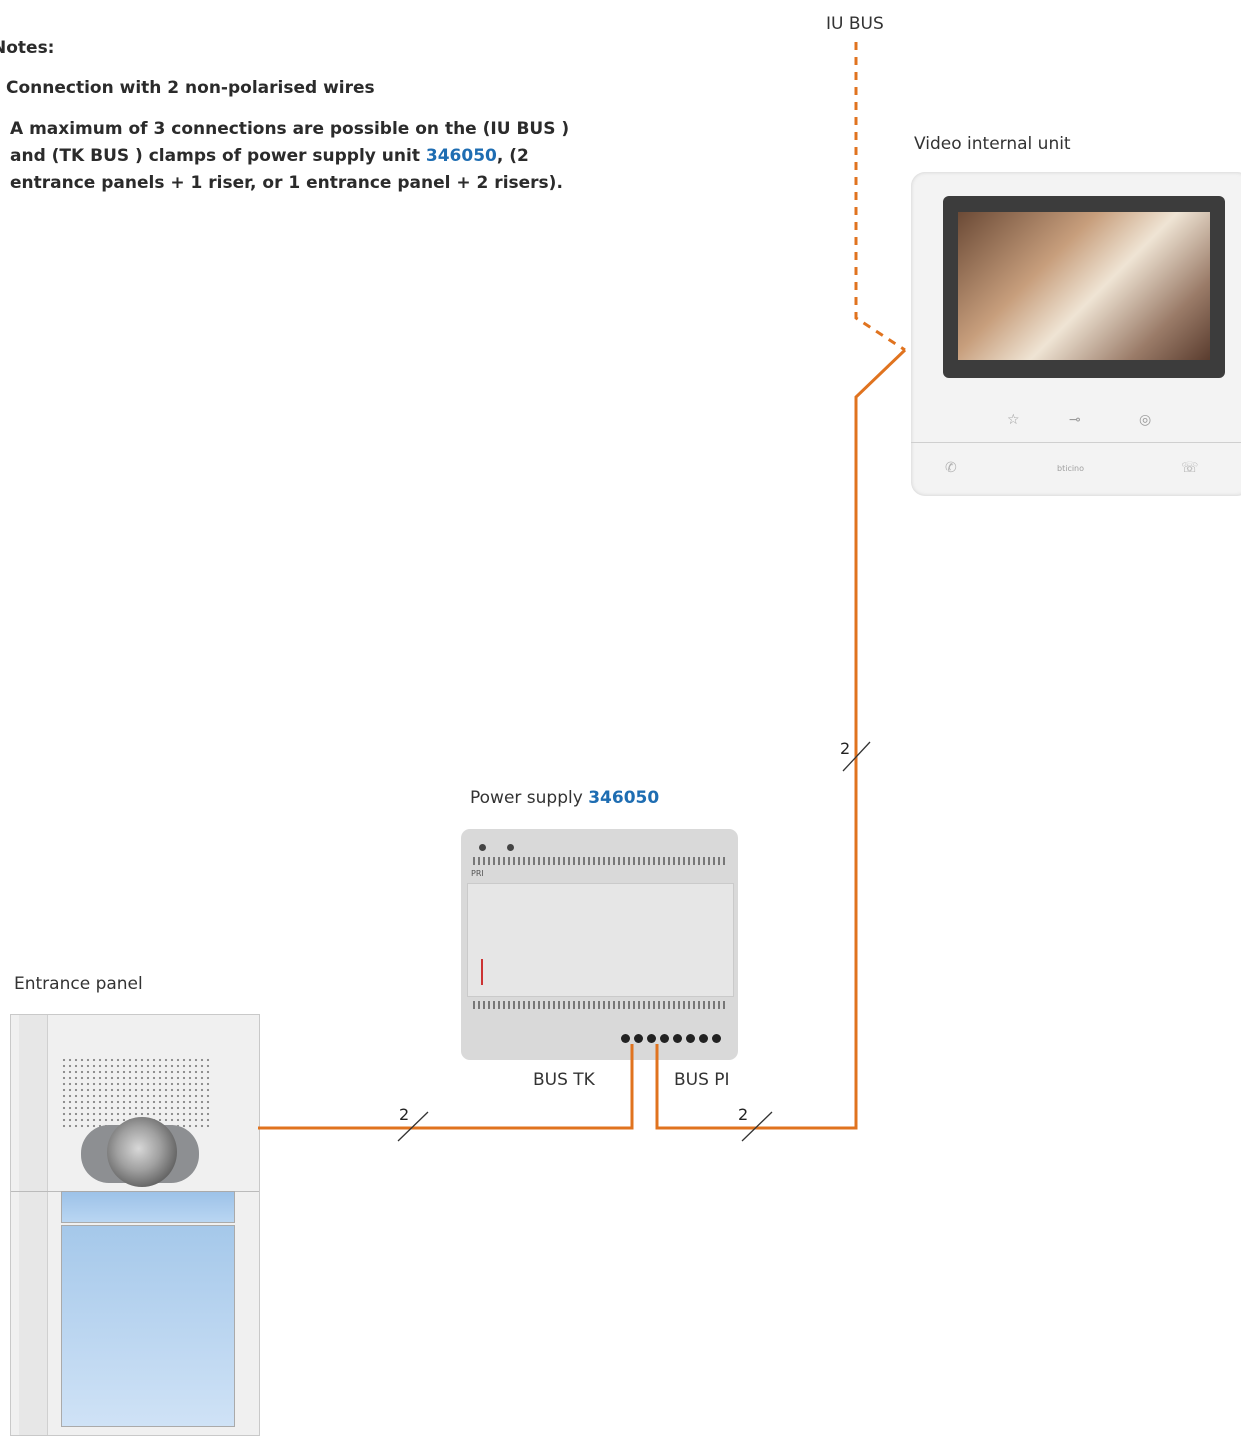 Image resolution: width=1241 pixels, height=1436 pixels. Describe the element at coordinates (781, 739) in the screenshot. I see `riser-wire` at that location.